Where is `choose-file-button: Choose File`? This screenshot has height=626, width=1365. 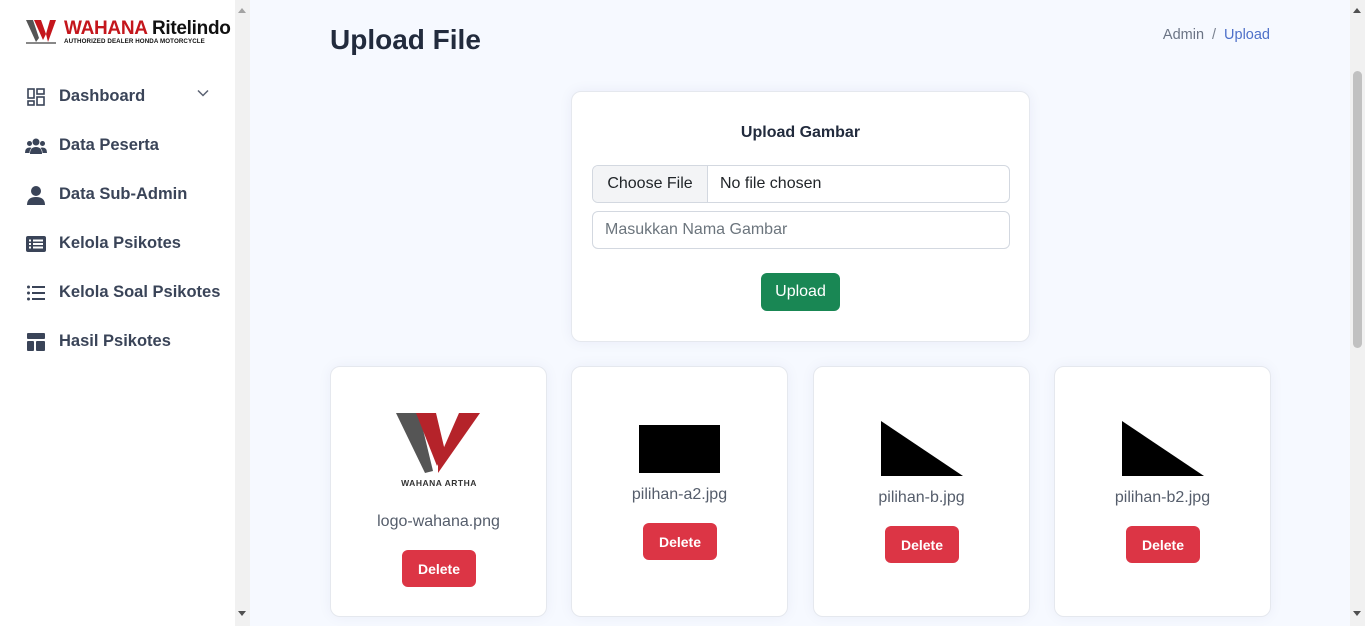 choose-file-button: Choose File is located at coordinates (650, 184).